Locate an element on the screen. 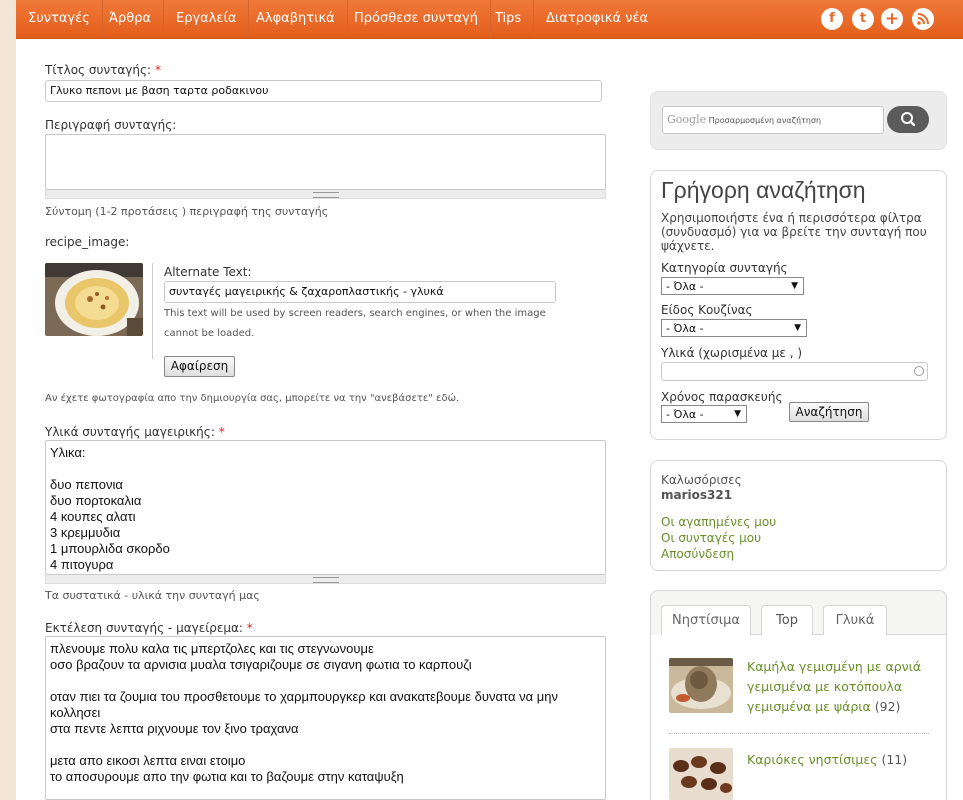 The height and width of the screenshot is (800, 963). quick-search-submit-button: Αναζήτηση is located at coordinates (829, 412).